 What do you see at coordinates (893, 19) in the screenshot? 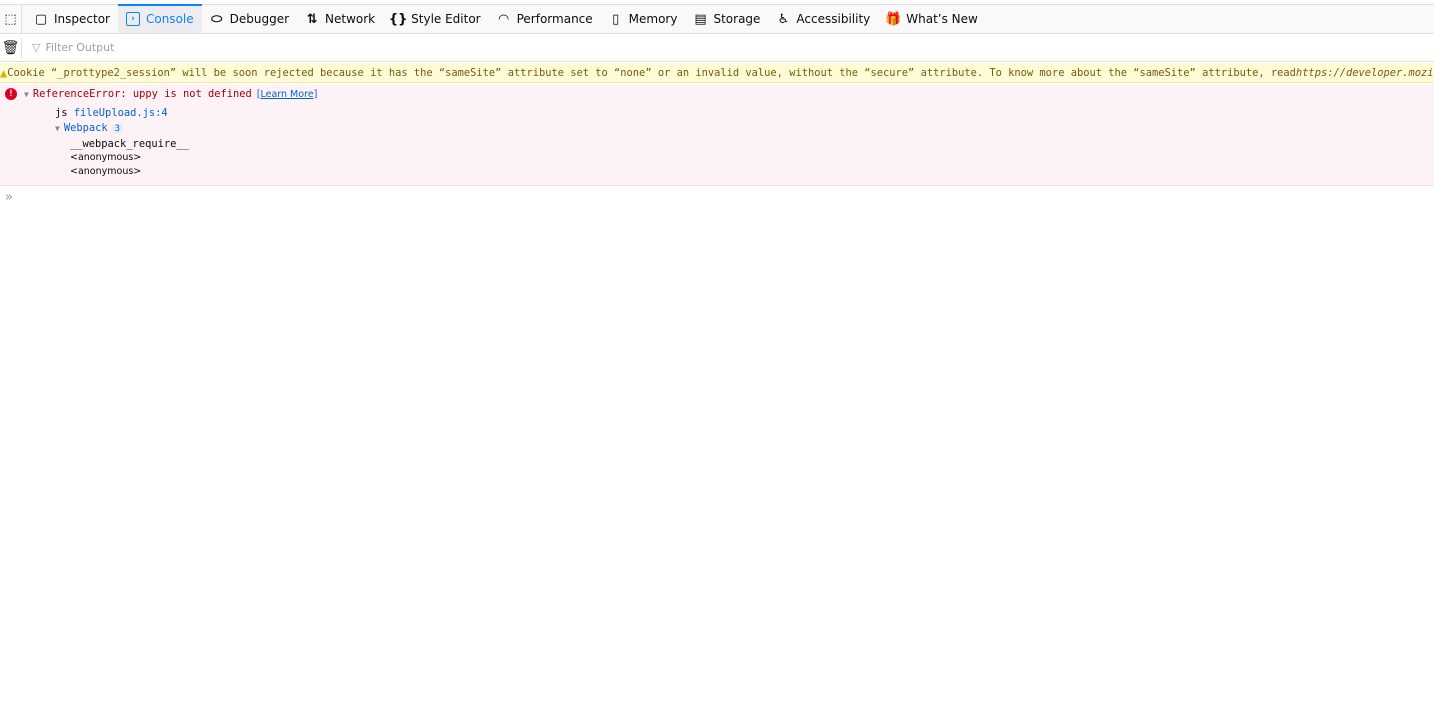
I see `whats-new-icon: 🎁` at bounding box center [893, 19].